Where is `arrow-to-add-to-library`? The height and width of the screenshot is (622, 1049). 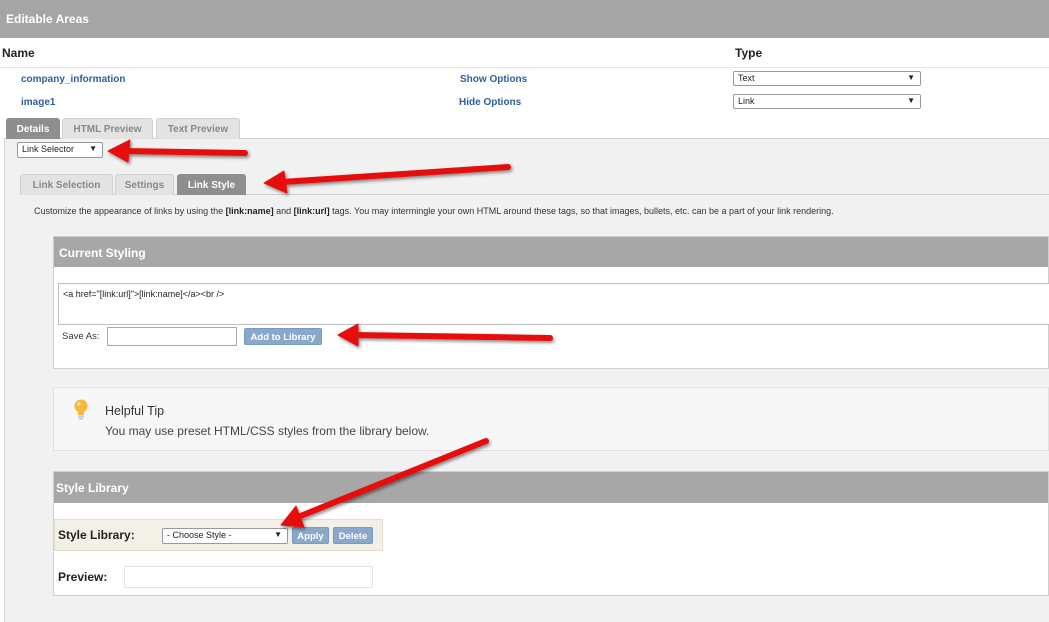
arrow-to-add-to-library is located at coordinates (445, 335).